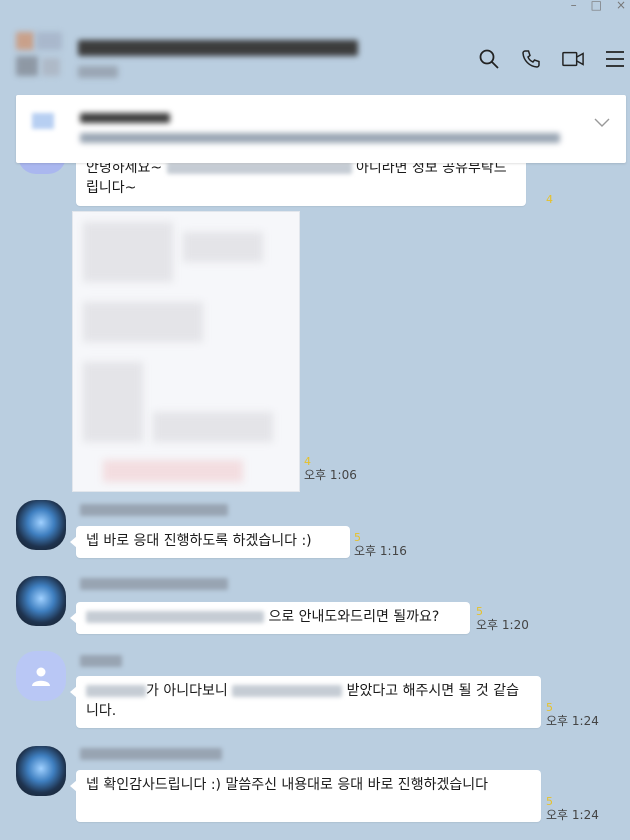 This screenshot has width=630, height=840. What do you see at coordinates (186, 351) in the screenshot?
I see `image-attachment` at bounding box center [186, 351].